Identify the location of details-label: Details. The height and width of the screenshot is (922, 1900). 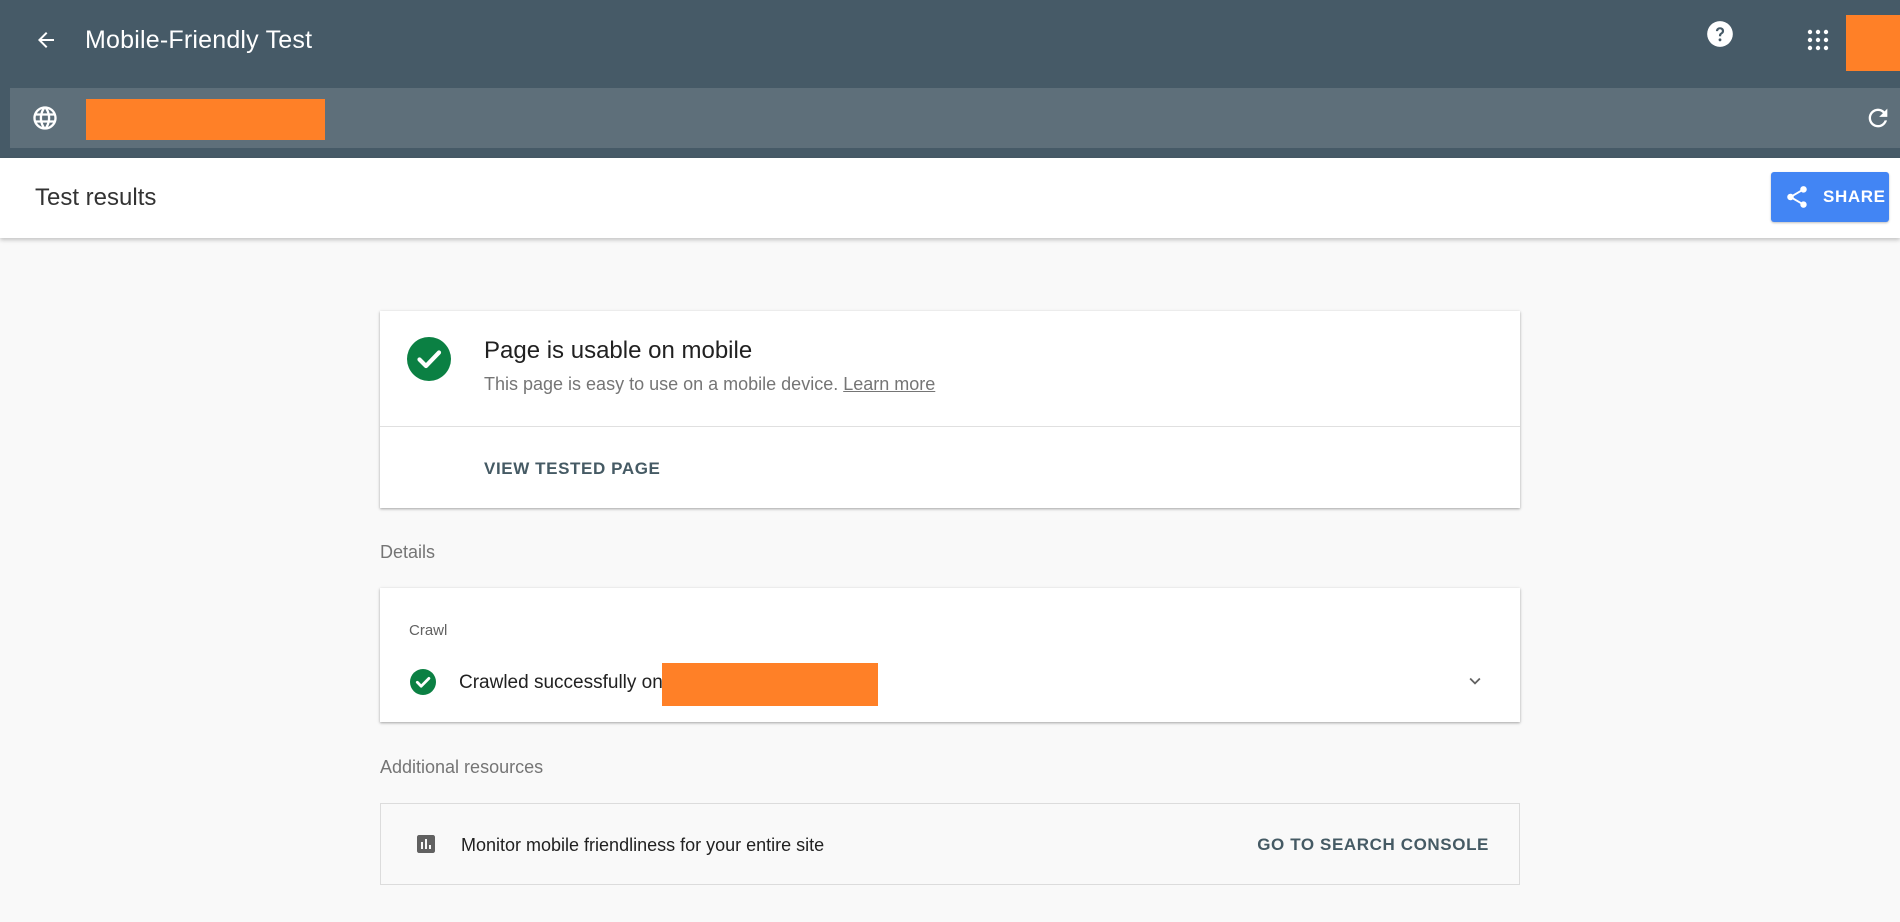
(408, 552).